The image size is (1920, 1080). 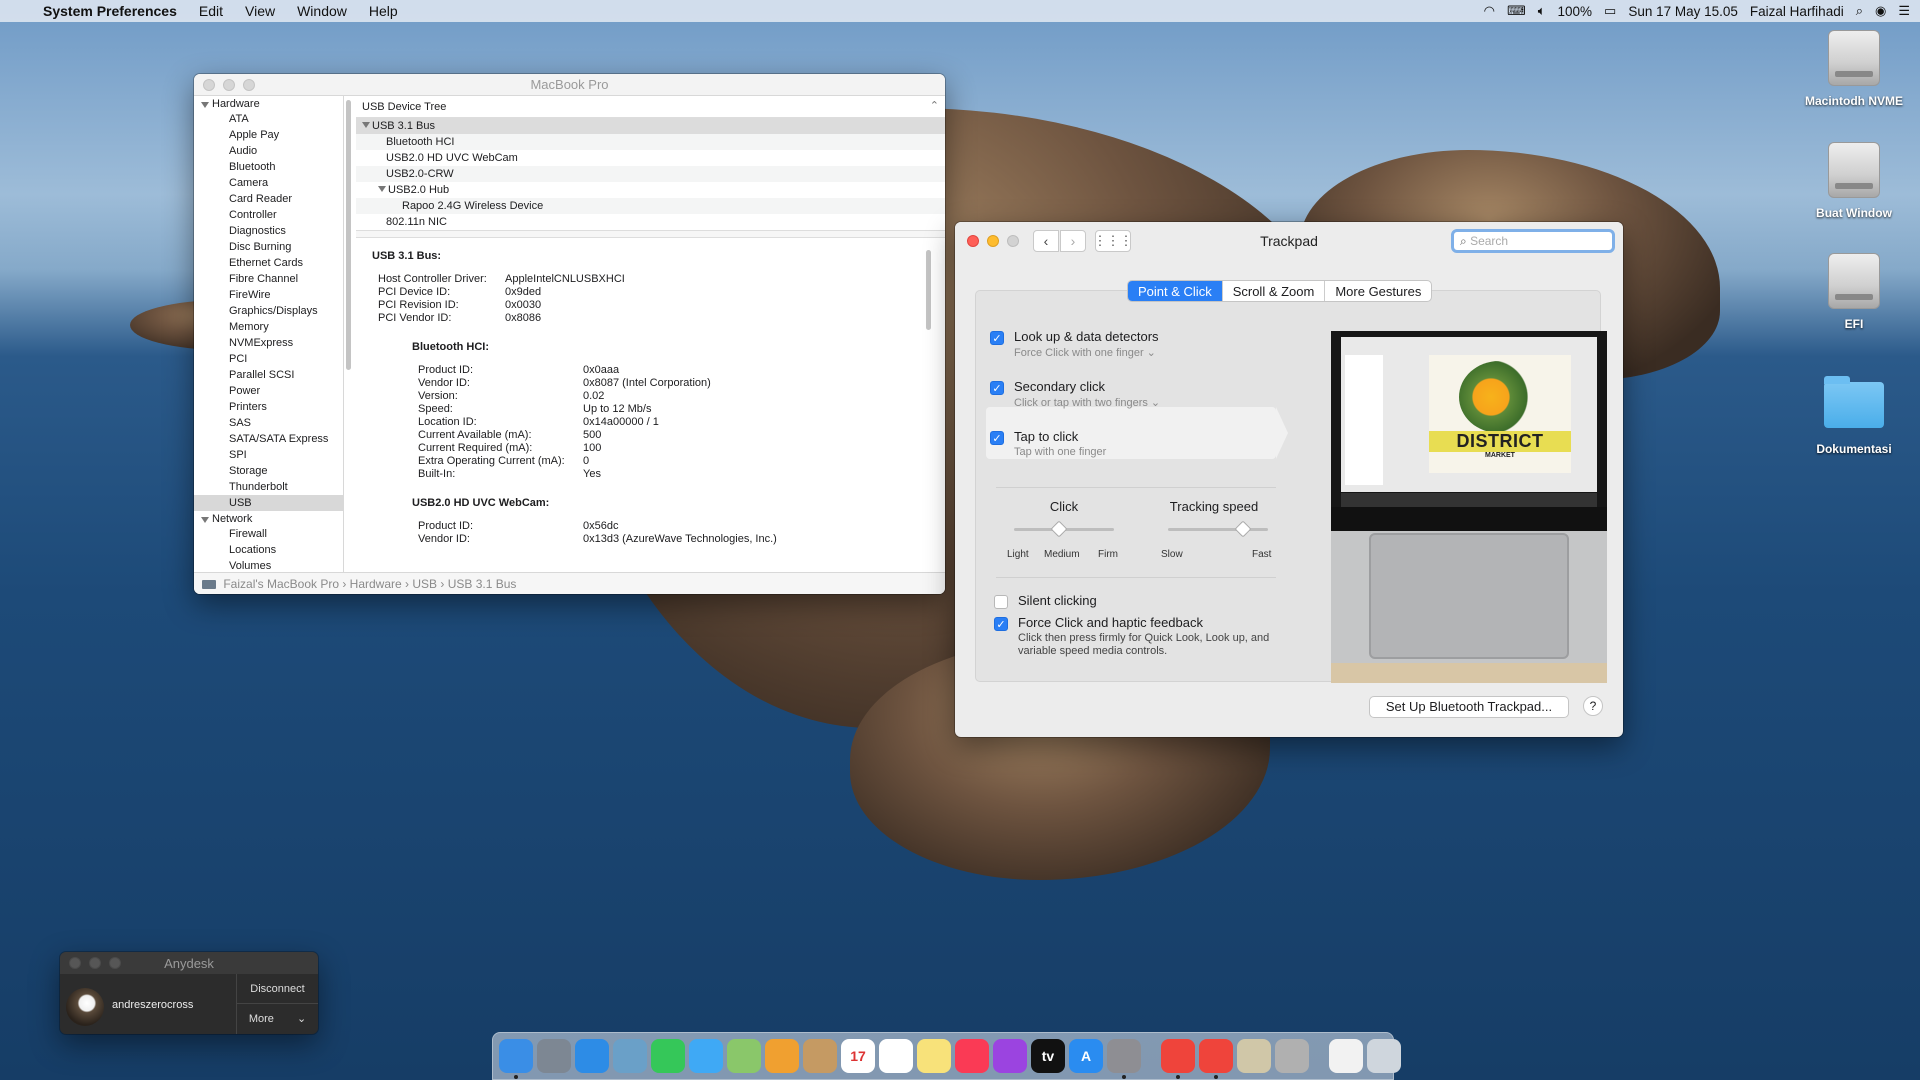 I want to click on desktop-icon-buat-window: Buat Window, so click(x=1854, y=181).